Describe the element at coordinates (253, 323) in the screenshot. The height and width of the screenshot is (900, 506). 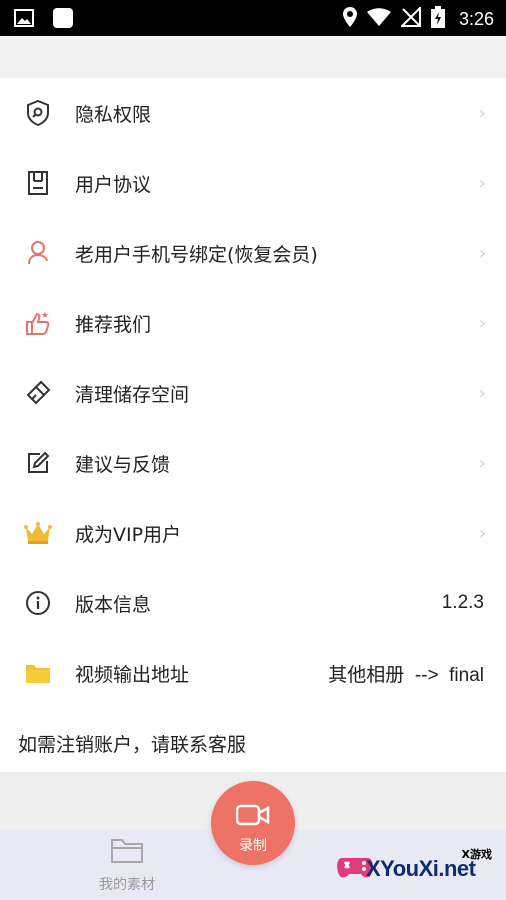
I see `menu-item-recommend: 推荐我们 ›` at that location.